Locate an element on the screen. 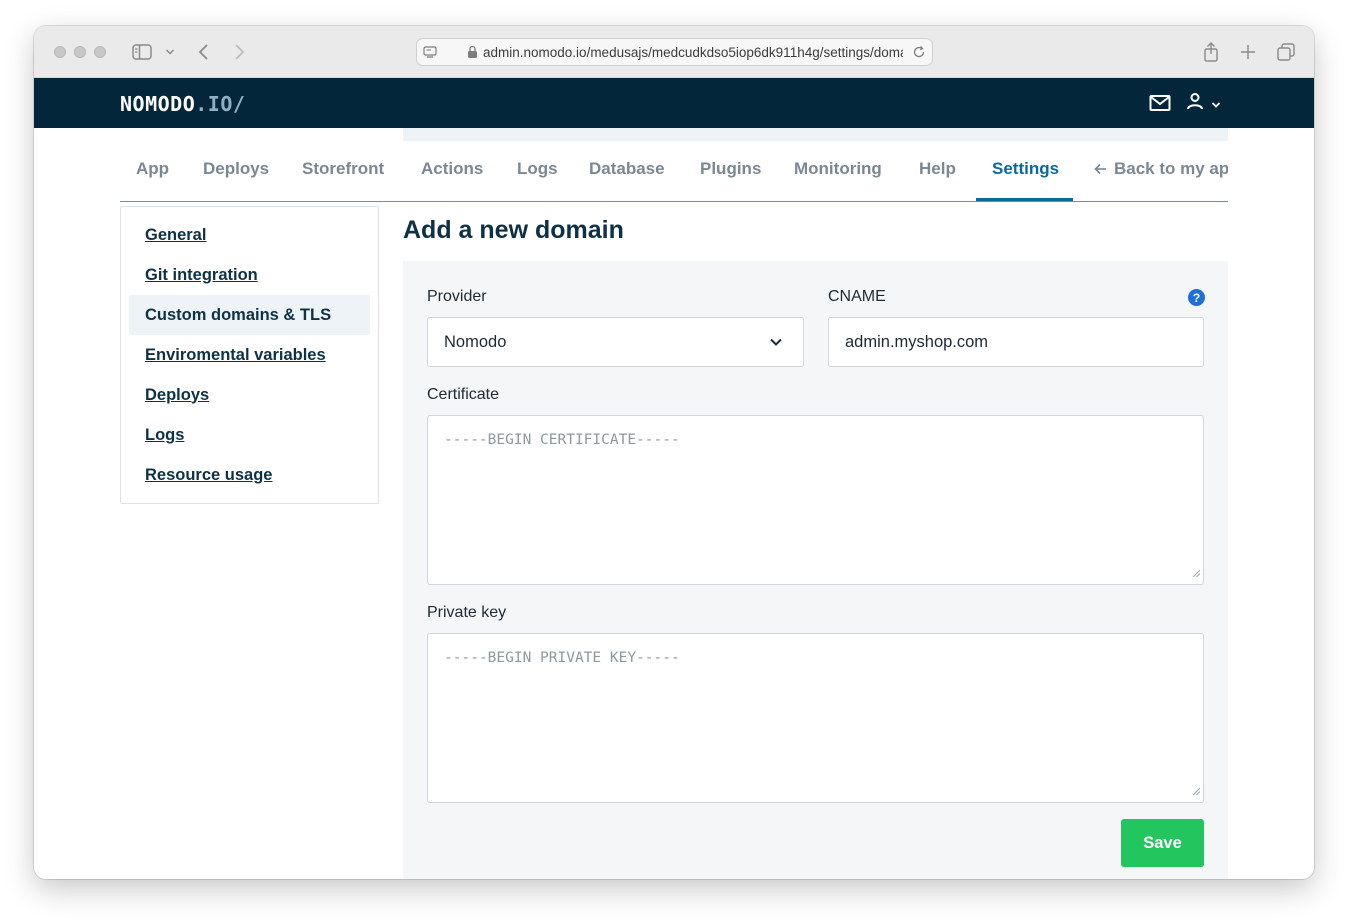 This screenshot has height=921, width=1348. back-arrow-icon is located at coordinates (204, 52).